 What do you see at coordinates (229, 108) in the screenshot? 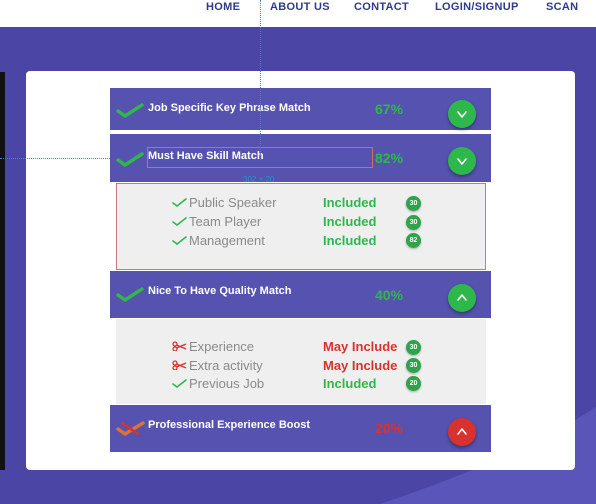
I see `section-title: Job Specific Key Phrase Match` at bounding box center [229, 108].